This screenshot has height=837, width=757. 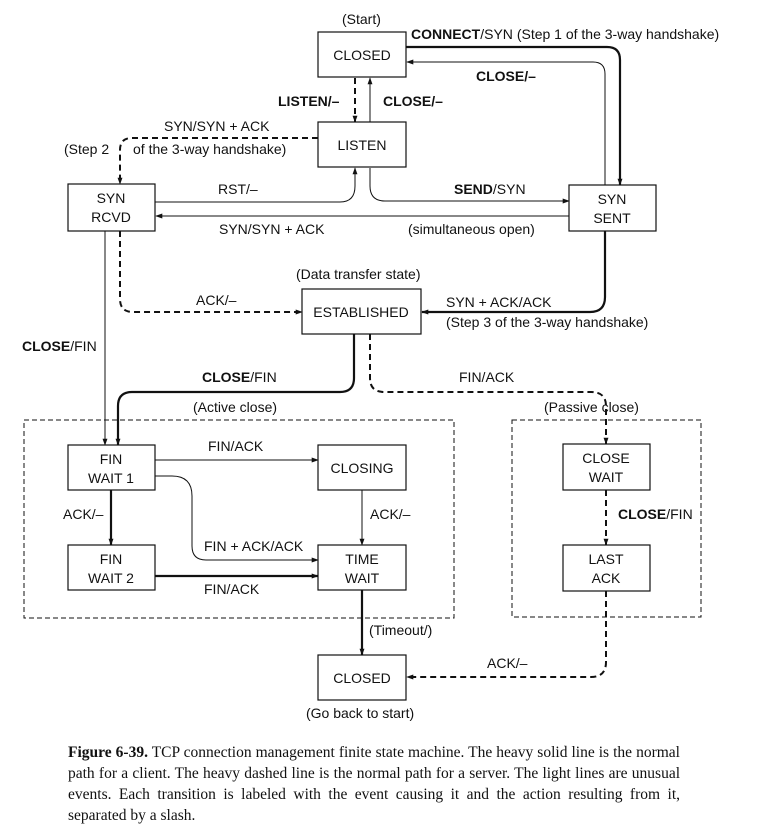 I want to click on state-closing: CLOSING, so click(x=362, y=467).